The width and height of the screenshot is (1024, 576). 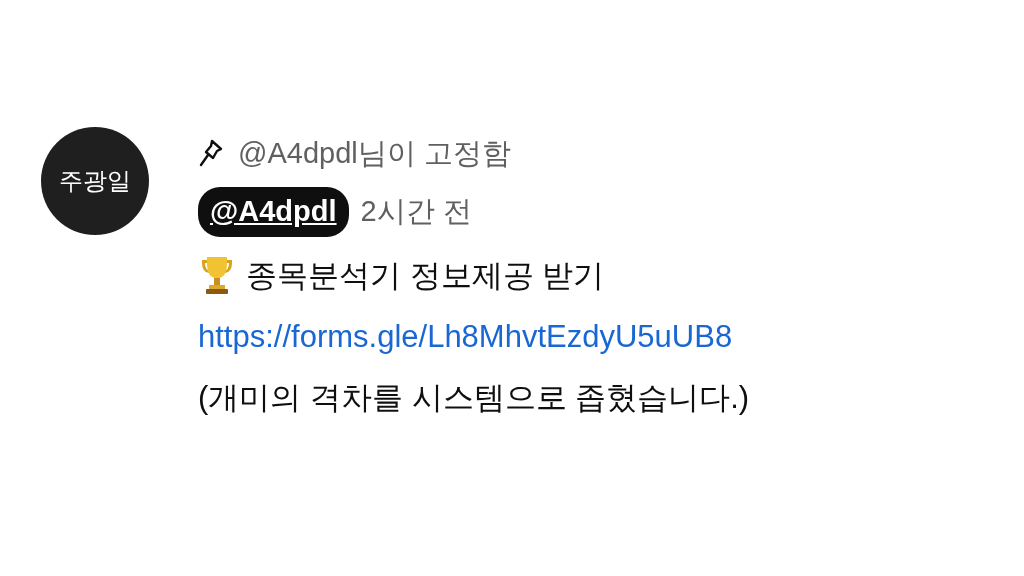 What do you see at coordinates (416, 211) in the screenshot?
I see `comment-time: 2시간 전` at bounding box center [416, 211].